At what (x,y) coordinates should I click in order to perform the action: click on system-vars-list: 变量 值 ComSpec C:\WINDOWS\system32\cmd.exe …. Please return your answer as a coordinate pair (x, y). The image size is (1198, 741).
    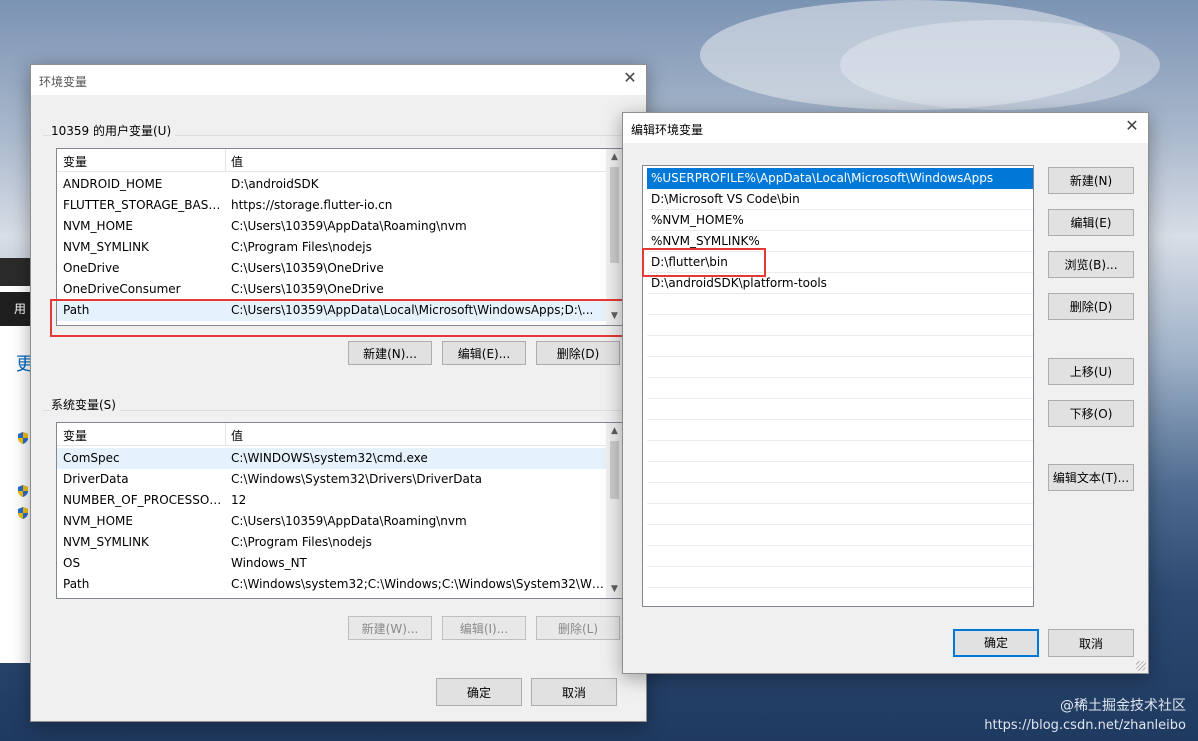
    Looking at the image, I should click on (340, 510).